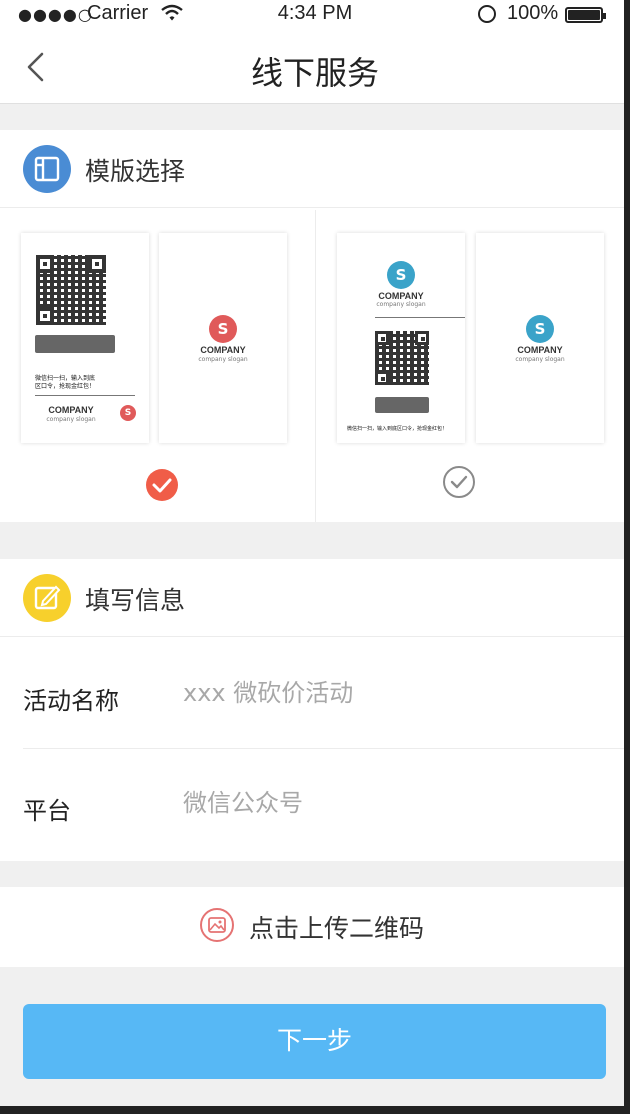 The width and height of the screenshot is (630, 1114). What do you see at coordinates (383, 693) in the screenshot?
I see `activity-name-input` at bounding box center [383, 693].